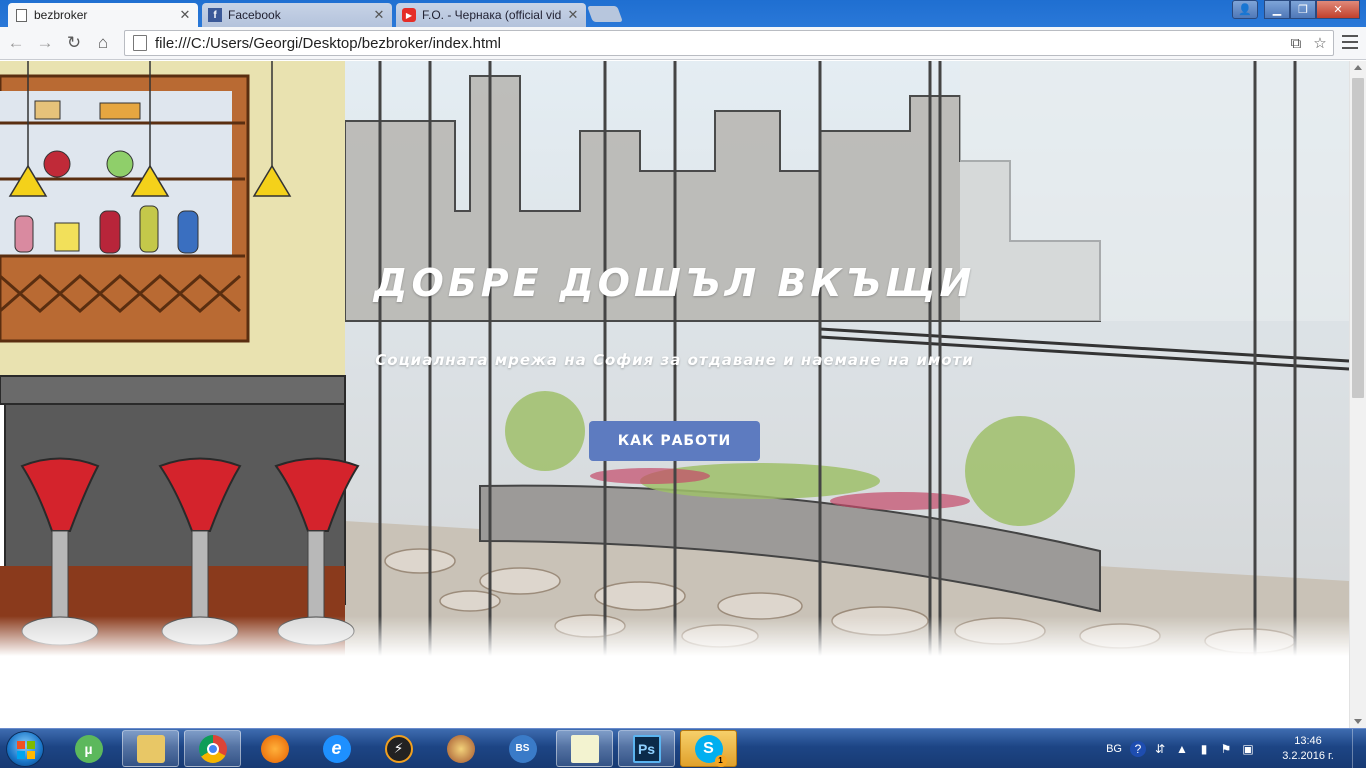 The width and height of the screenshot is (1366, 768). What do you see at coordinates (1245, 9) in the screenshot?
I see `user-icon: 👤` at bounding box center [1245, 9].